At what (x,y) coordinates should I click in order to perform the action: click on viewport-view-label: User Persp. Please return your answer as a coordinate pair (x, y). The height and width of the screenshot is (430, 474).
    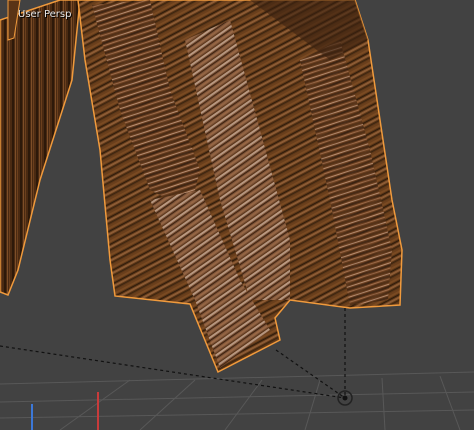
    Looking at the image, I should click on (45, 14).